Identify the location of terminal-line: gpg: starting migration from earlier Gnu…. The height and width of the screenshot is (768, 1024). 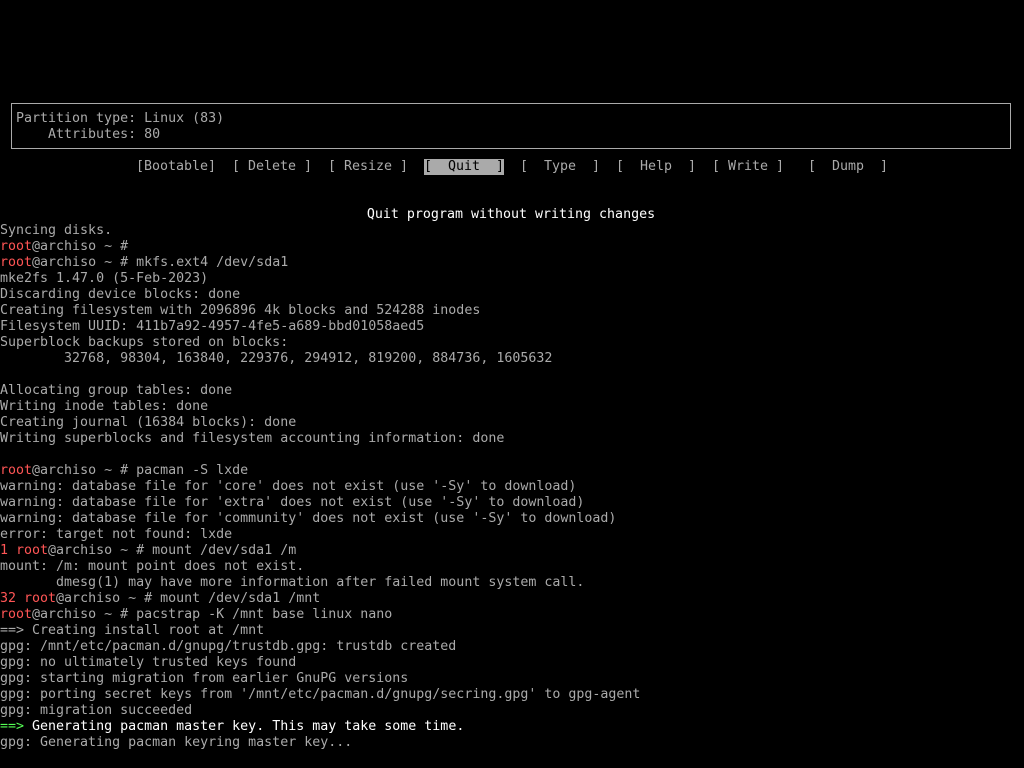
(512, 679).